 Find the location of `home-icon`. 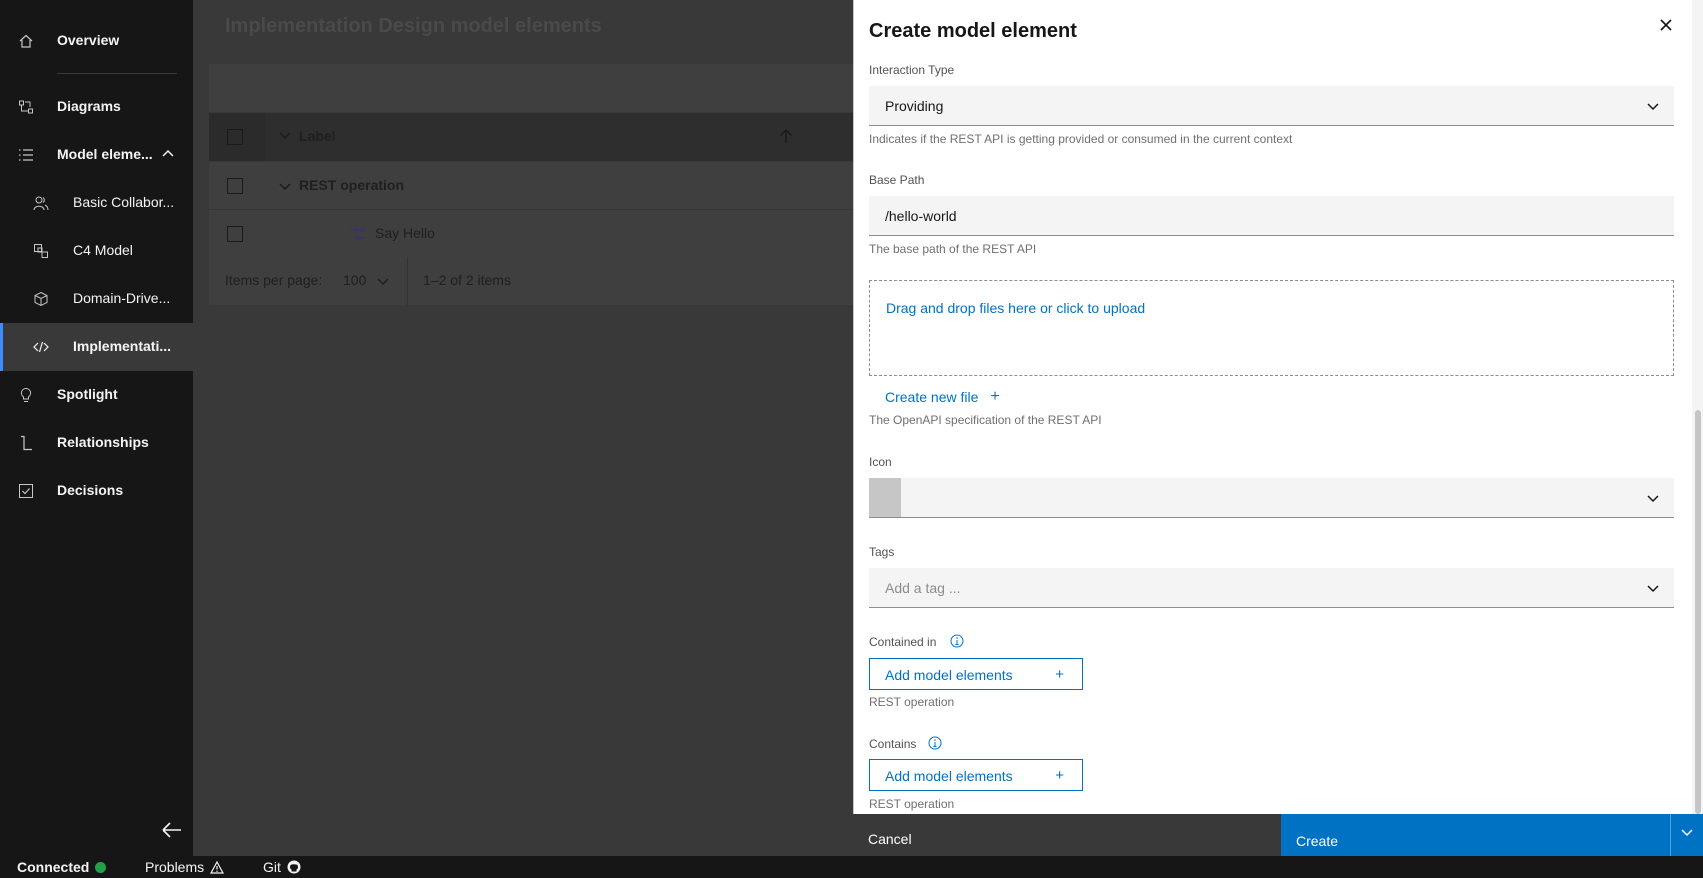

home-icon is located at coordinates (26, 41).